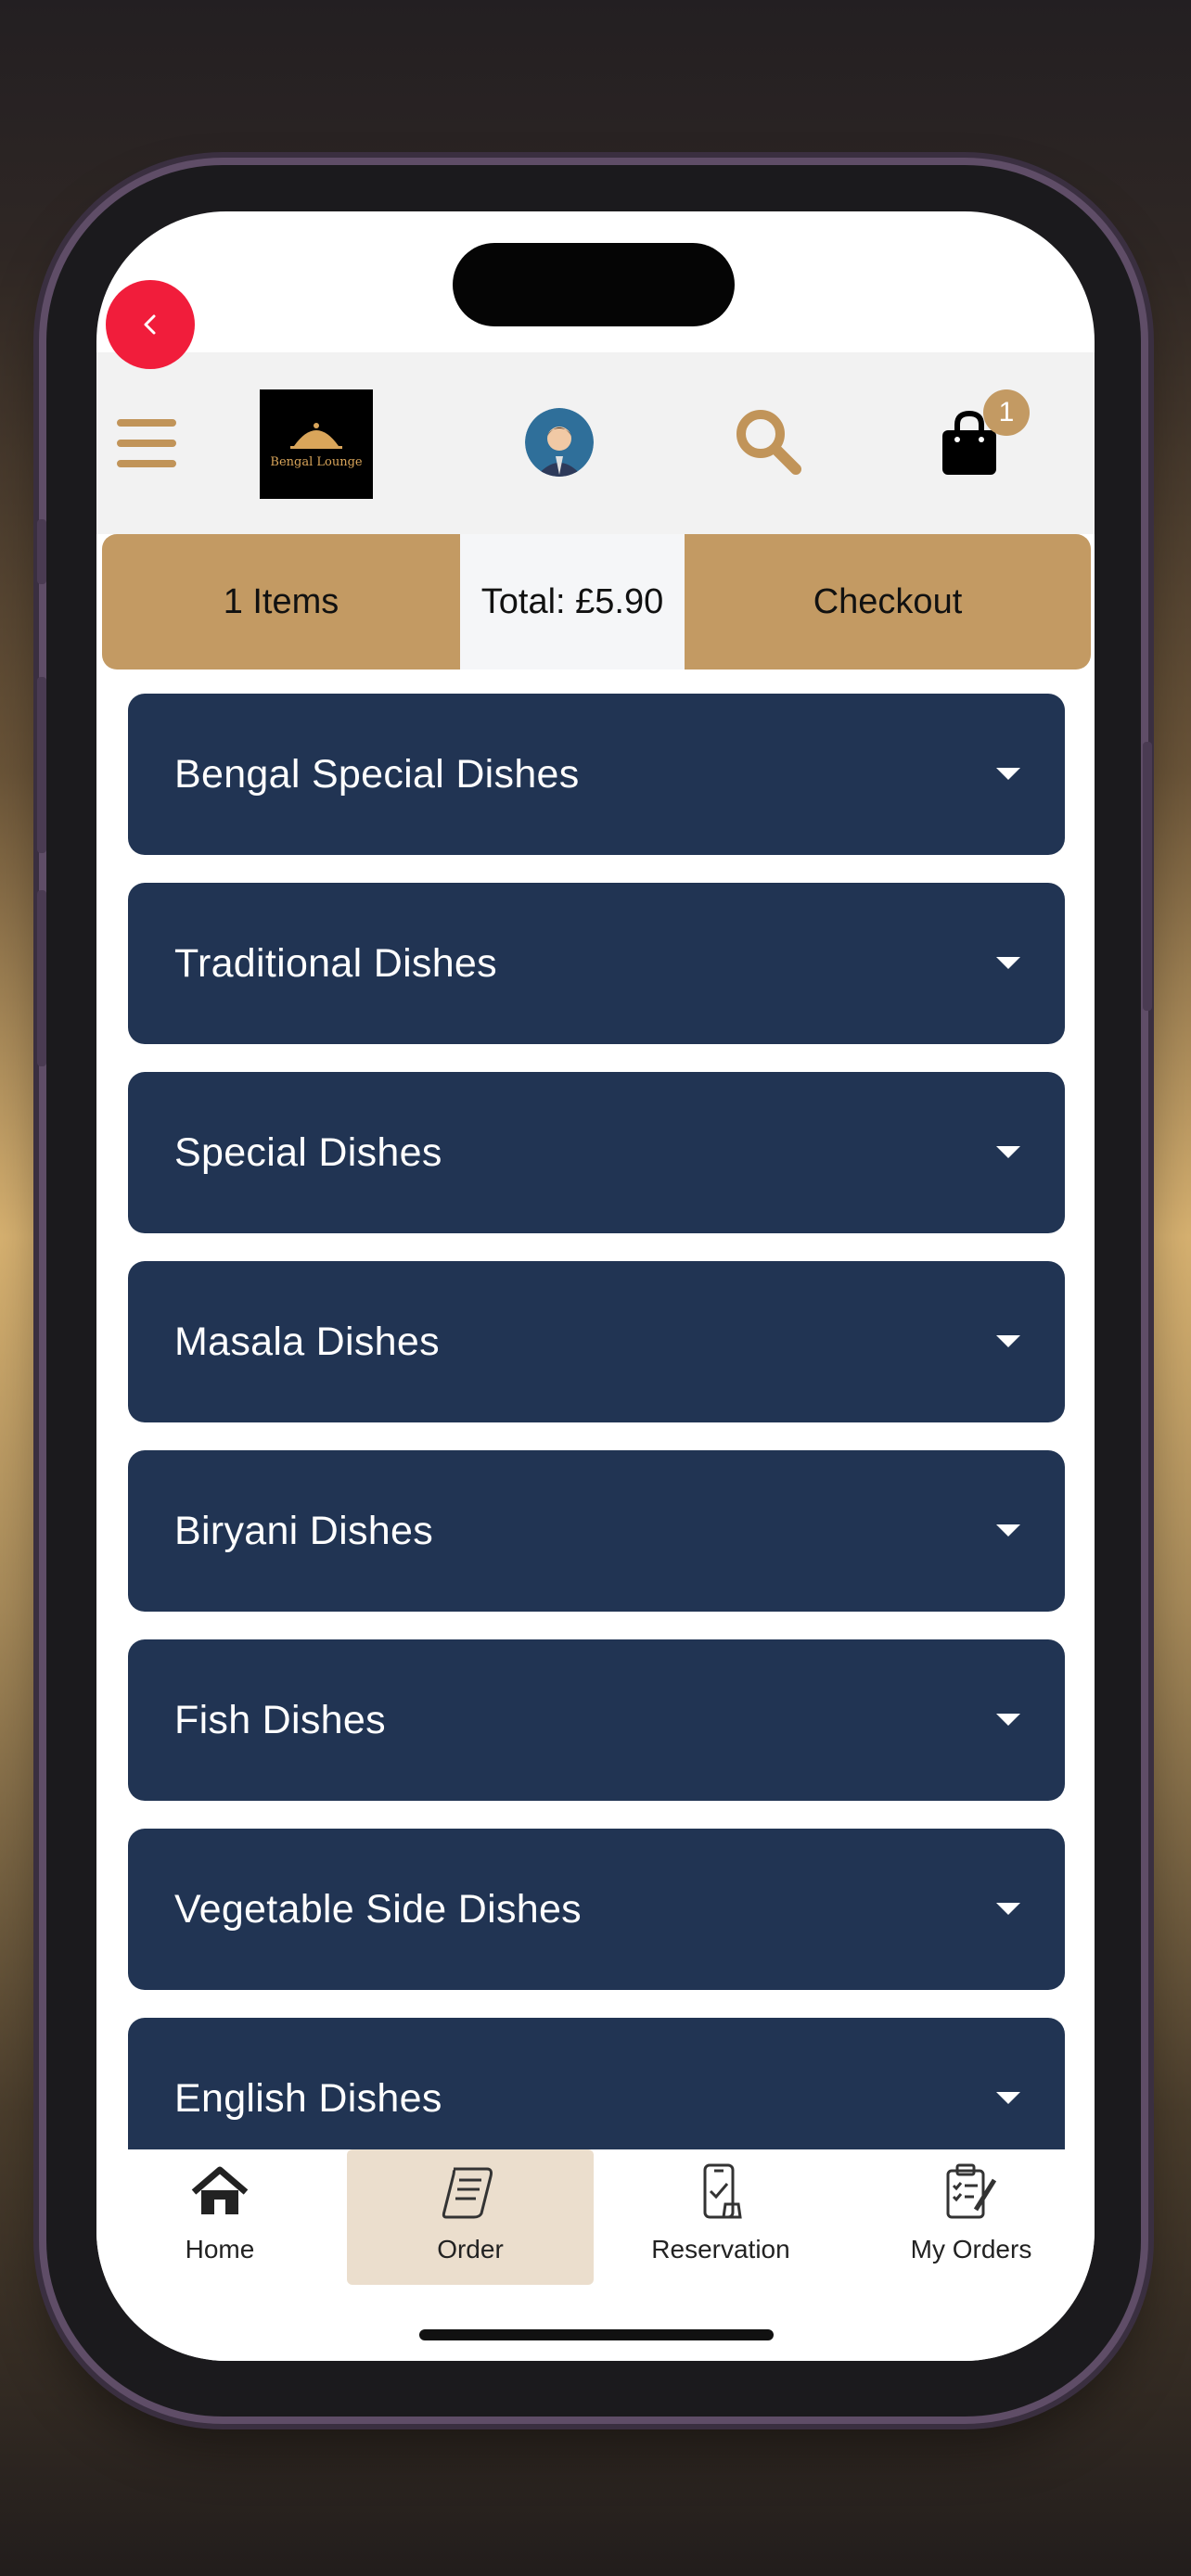  I want to click on cart-total: Total: £5.90, so click(572, 601).